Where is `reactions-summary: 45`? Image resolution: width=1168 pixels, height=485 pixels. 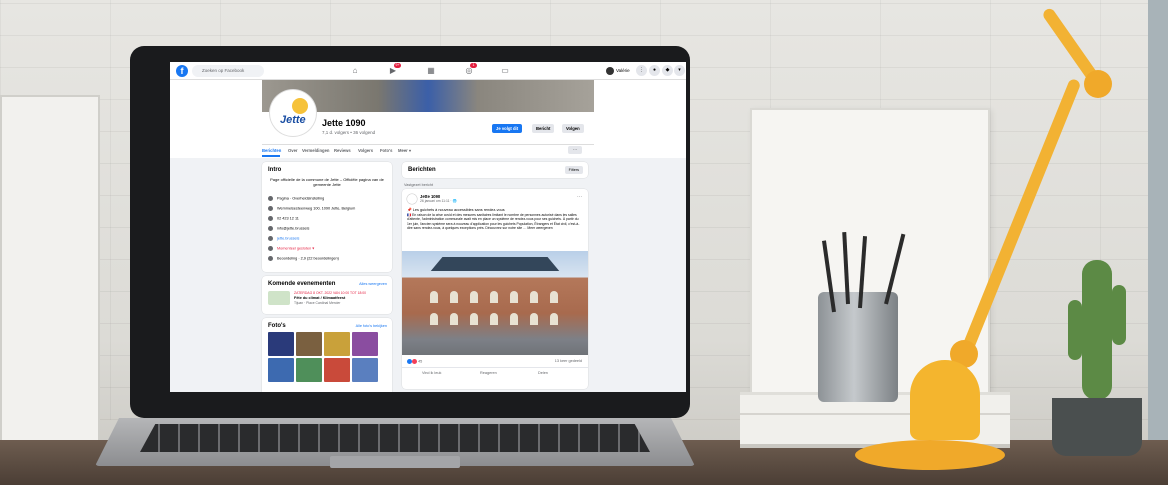 reactions-summary: 45 is located at coordinates (414, 361).